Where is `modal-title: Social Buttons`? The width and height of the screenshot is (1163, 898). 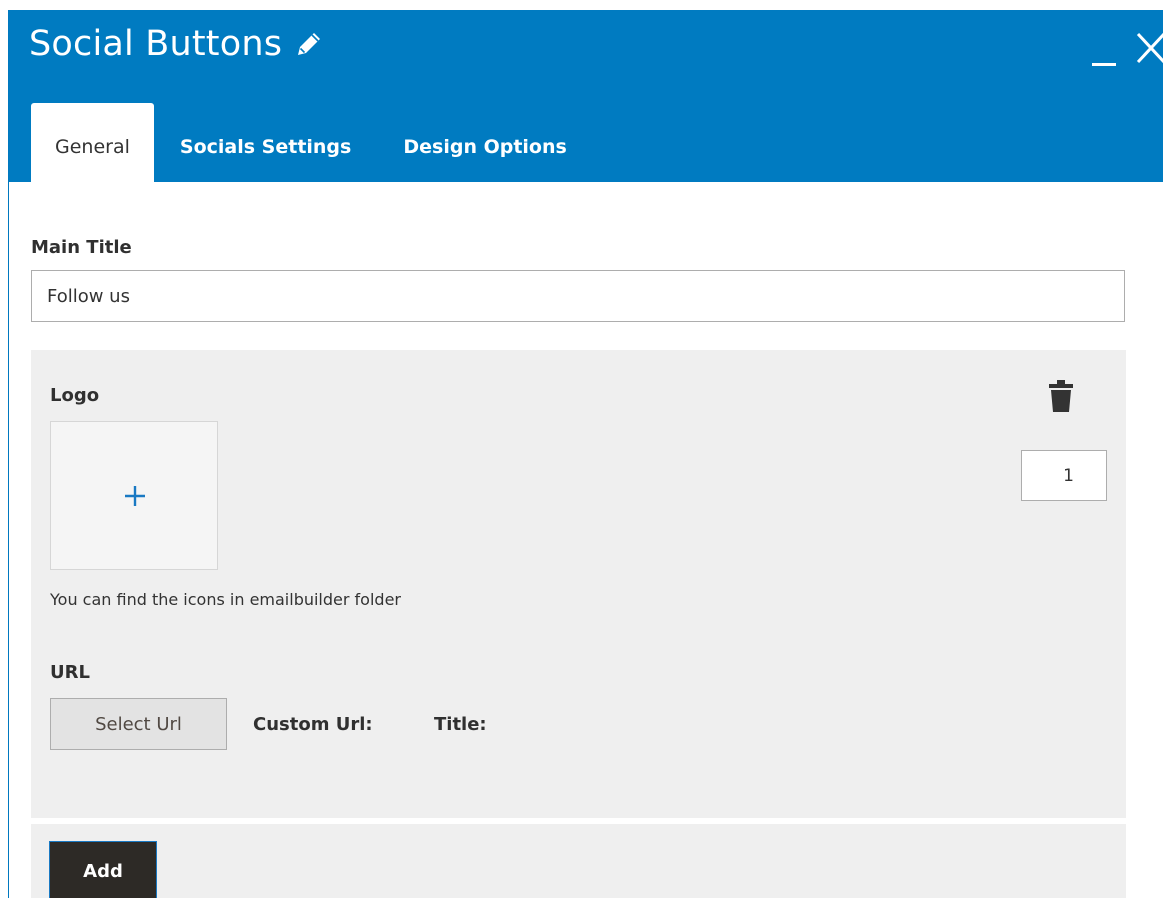
modal-title: Social Buttons is located at coordinates (176, 44).